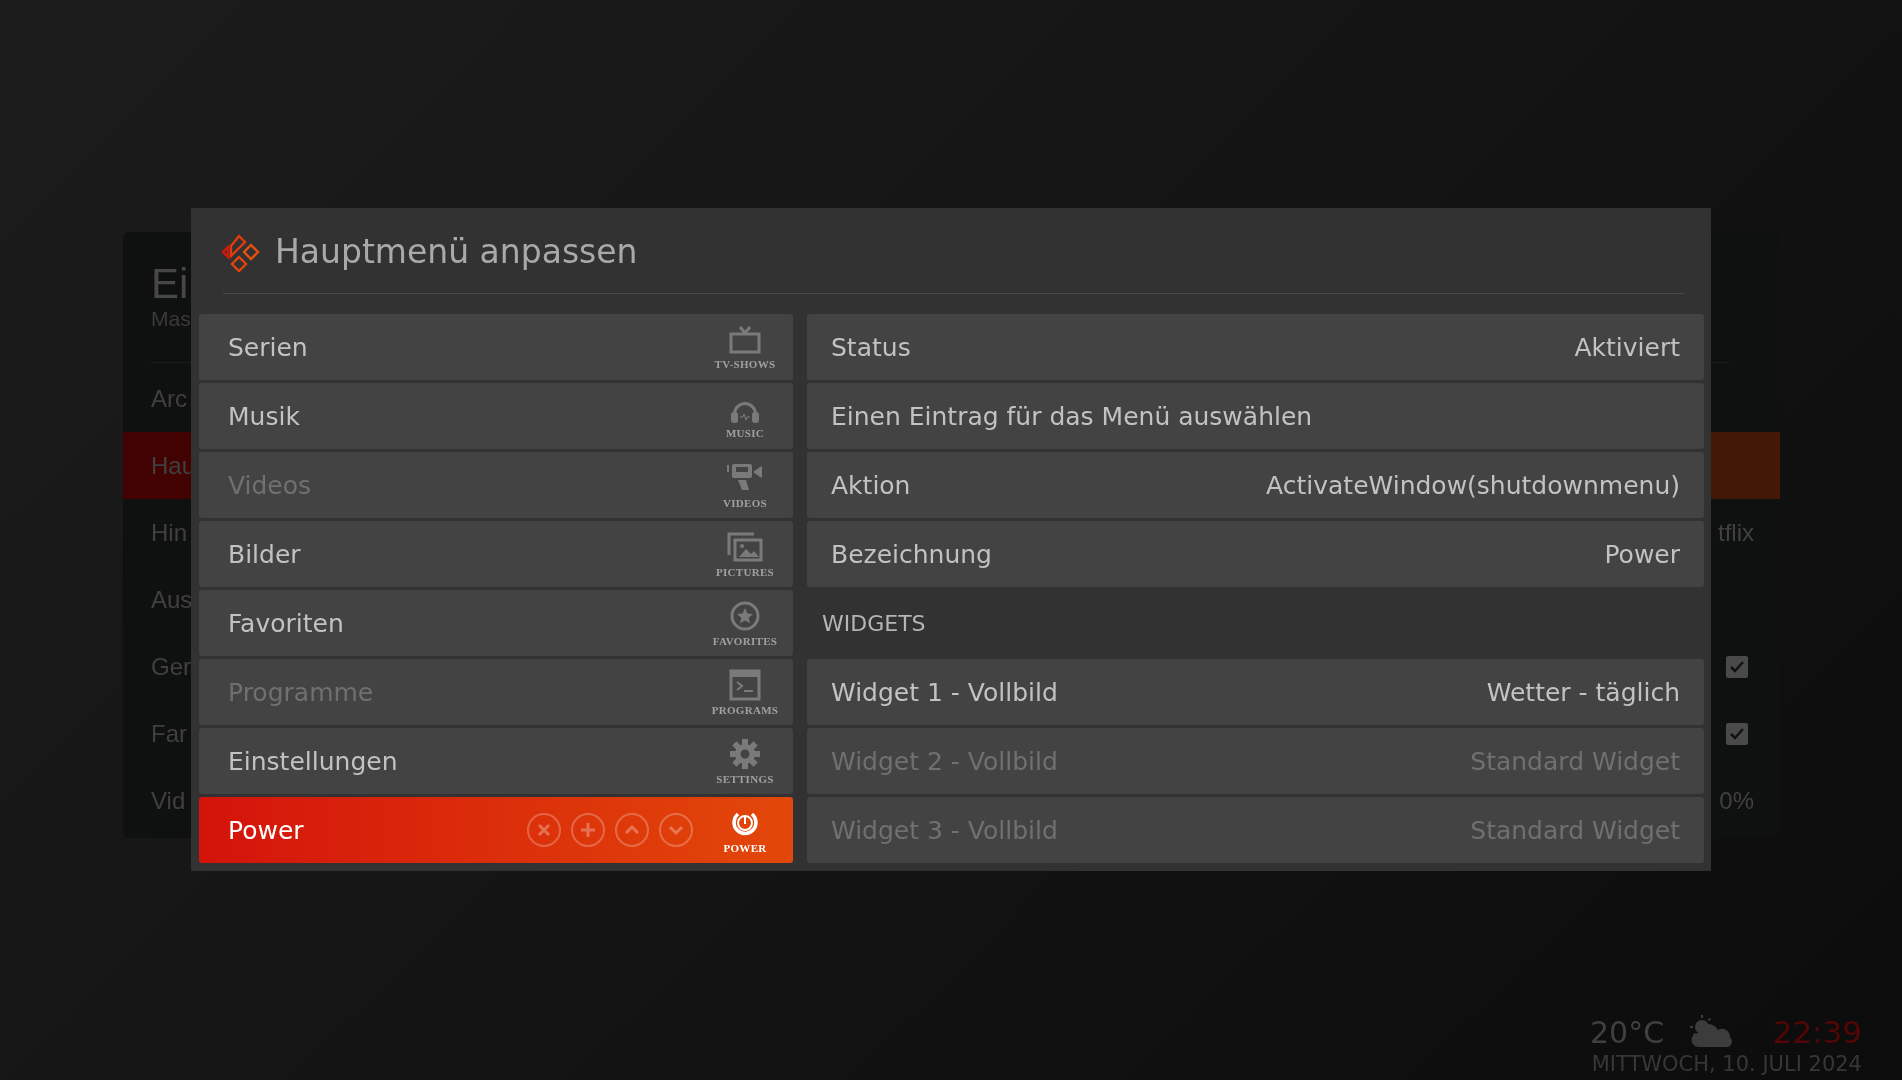  Describe the element at coordinates (745, 571) in the screenshot. I see `icon-caption: PICTURES` at that location.